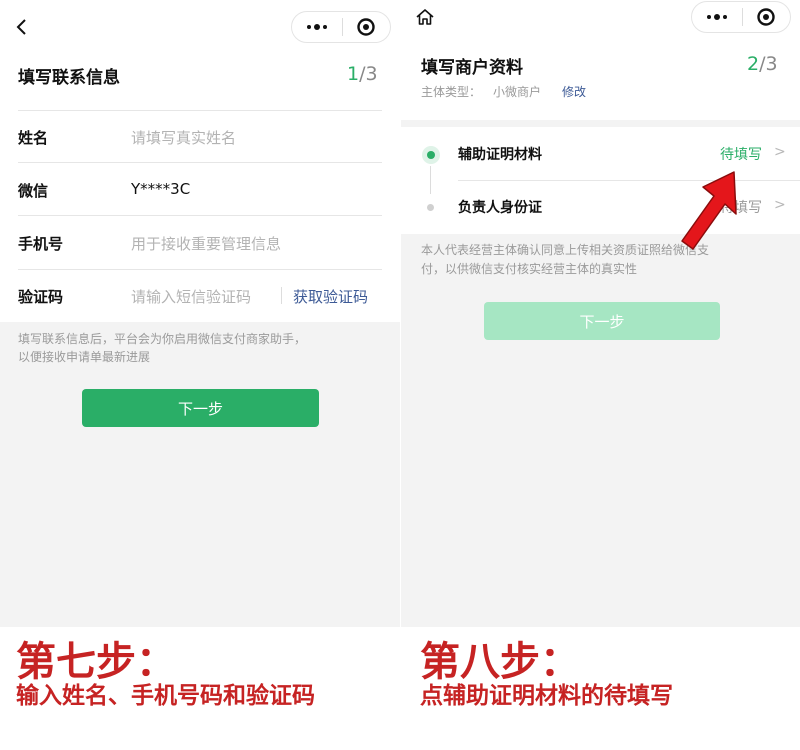 Image resolution: width=800 pixels, height=750 pixels. Describe the element at coordinates (431, 155) in the screenshot. I see `active-step-dot` at that location.